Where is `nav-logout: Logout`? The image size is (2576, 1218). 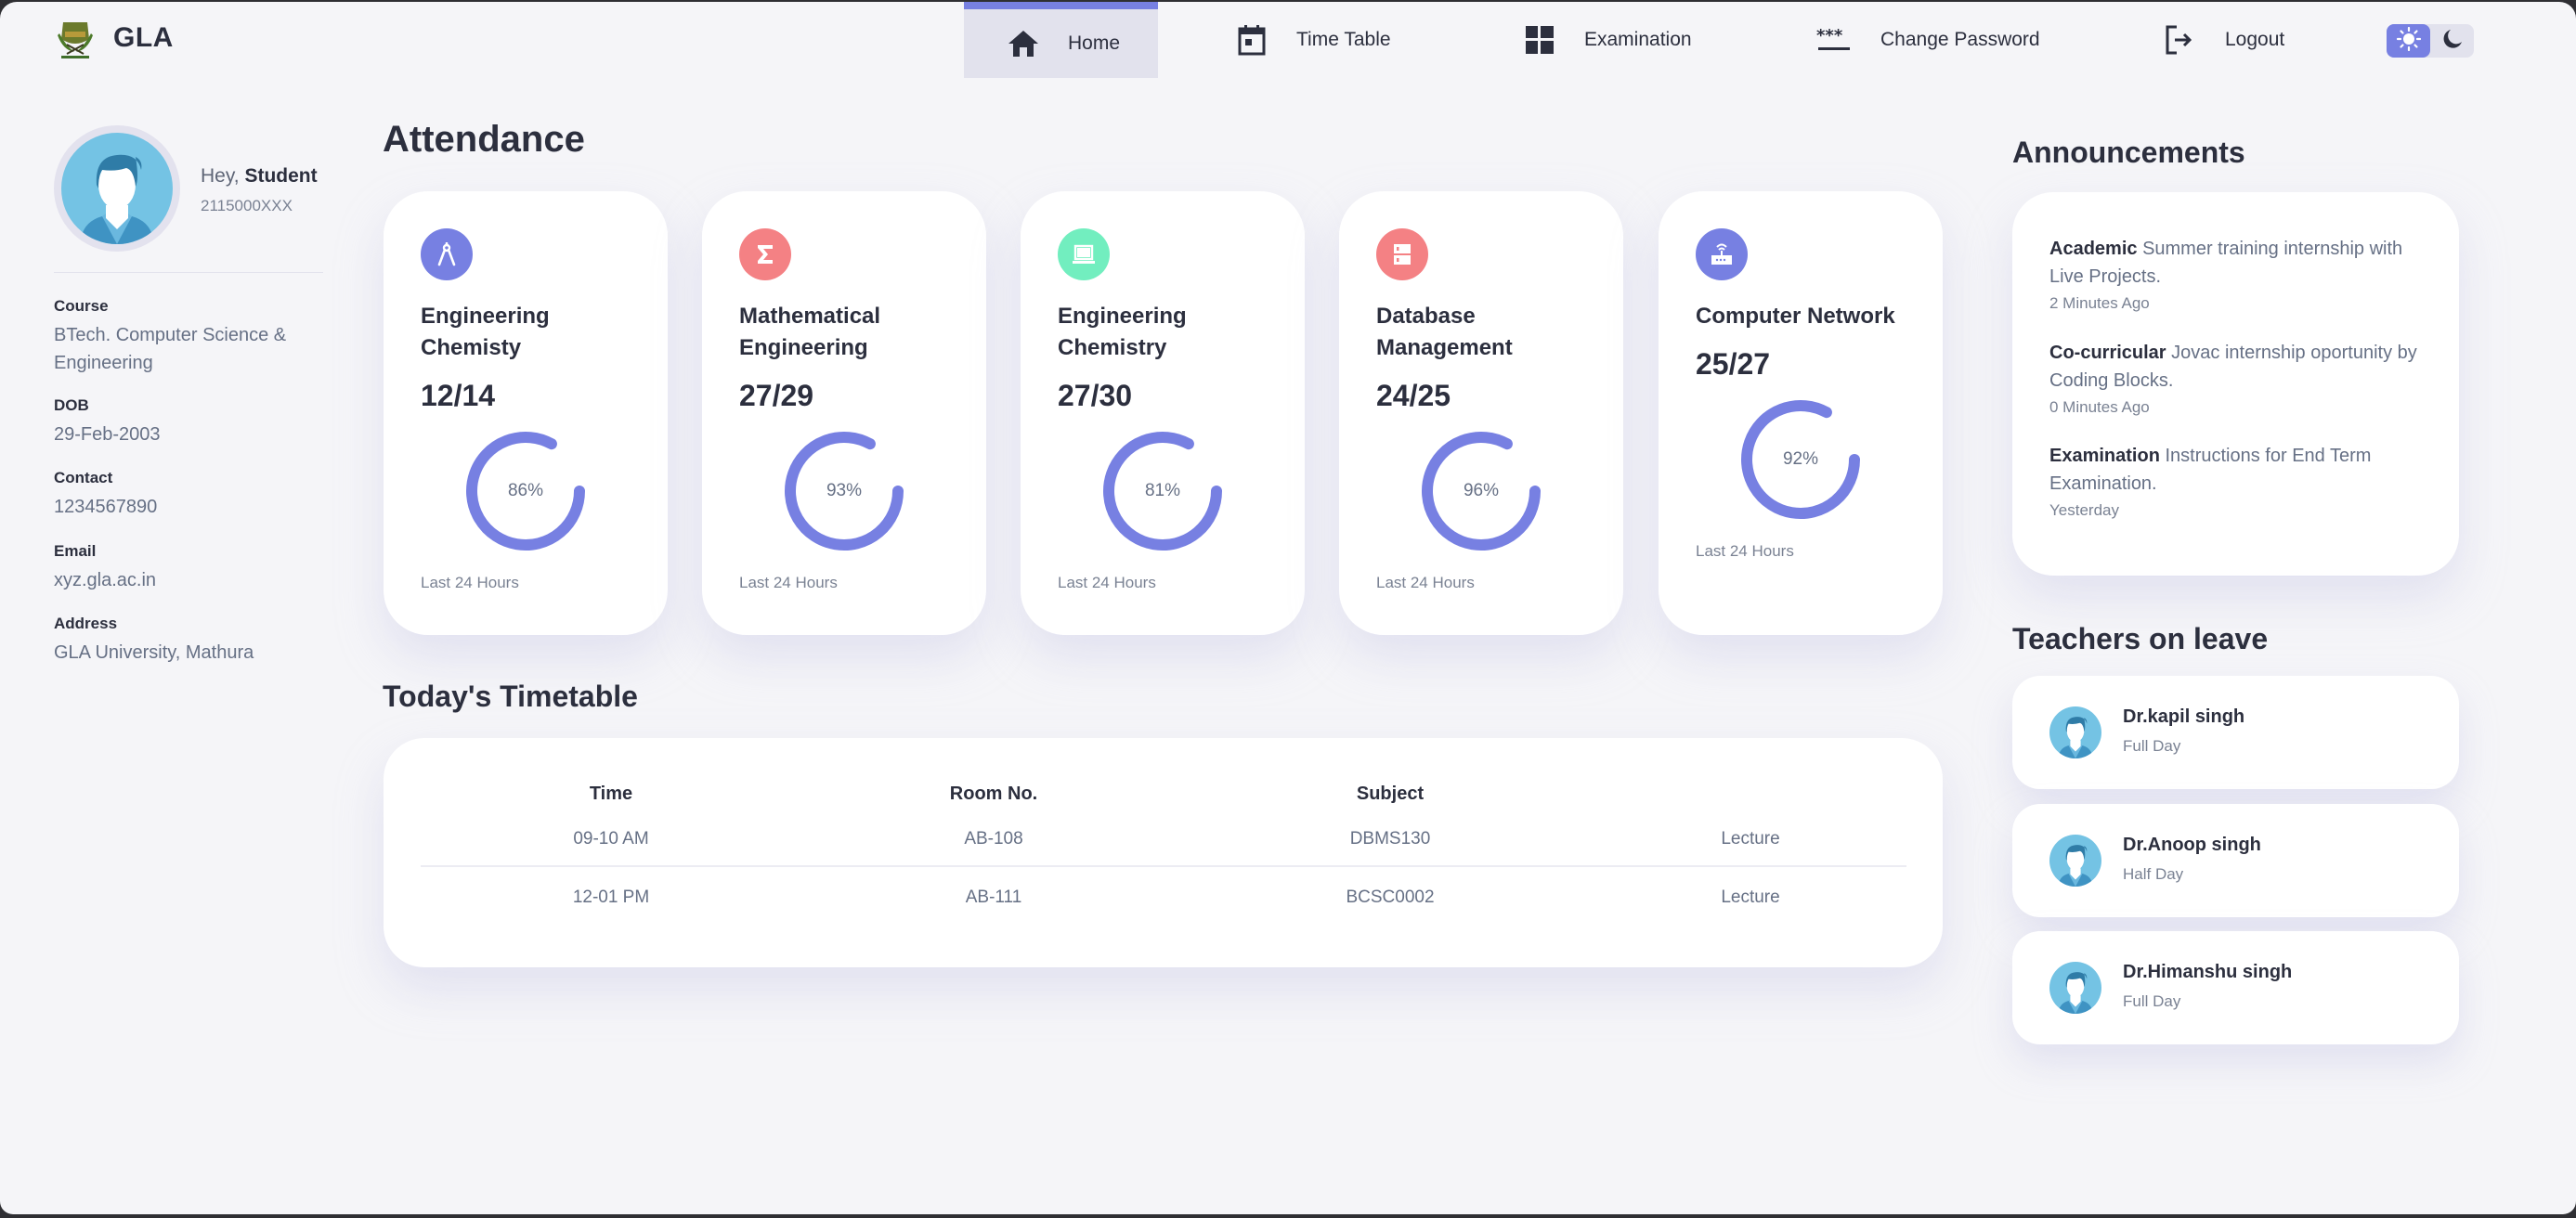
nav-logout: Logout is located at coordinates (2224, 40).